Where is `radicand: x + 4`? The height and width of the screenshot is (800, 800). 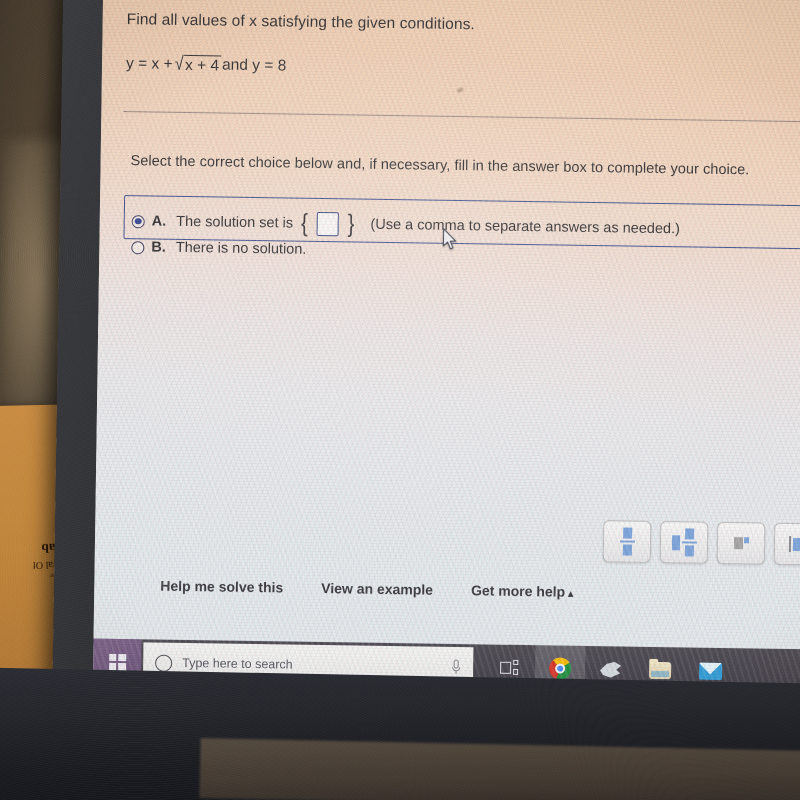
radicand: x + 4 is located at coordinates (202, 65).